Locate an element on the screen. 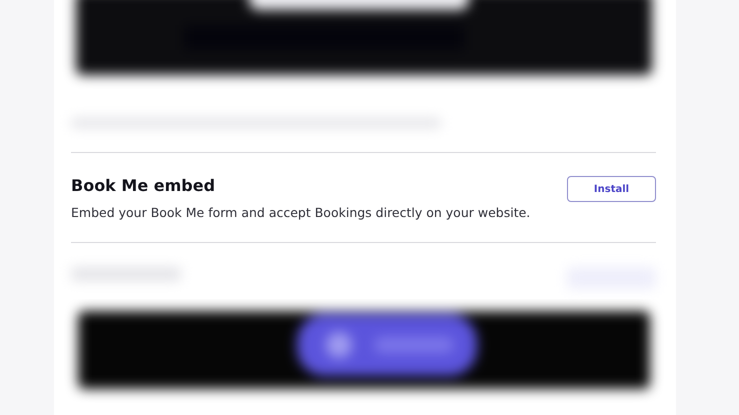  integration-description: Embed your Book Me form and accept Bookings directly on your website. is located at coordinates (300, 213).